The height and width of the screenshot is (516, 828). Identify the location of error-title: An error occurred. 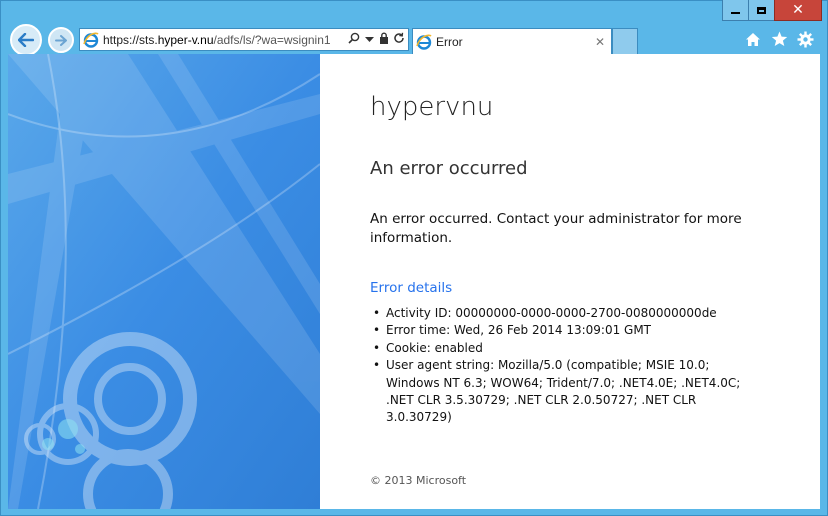
(449, 168).